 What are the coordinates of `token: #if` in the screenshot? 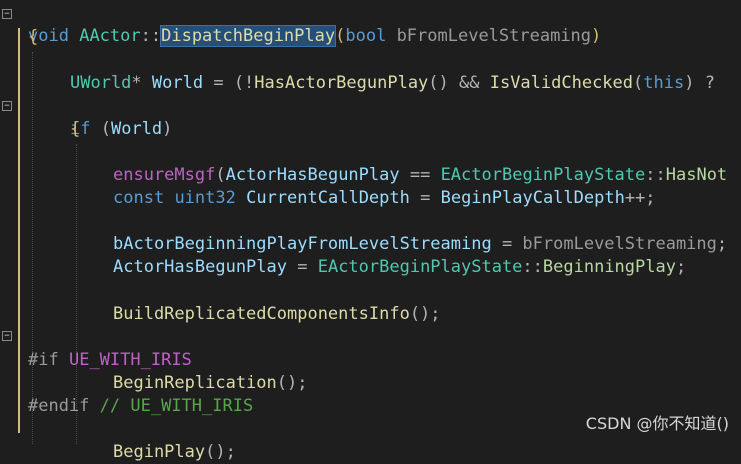 It's located at (43, 360).